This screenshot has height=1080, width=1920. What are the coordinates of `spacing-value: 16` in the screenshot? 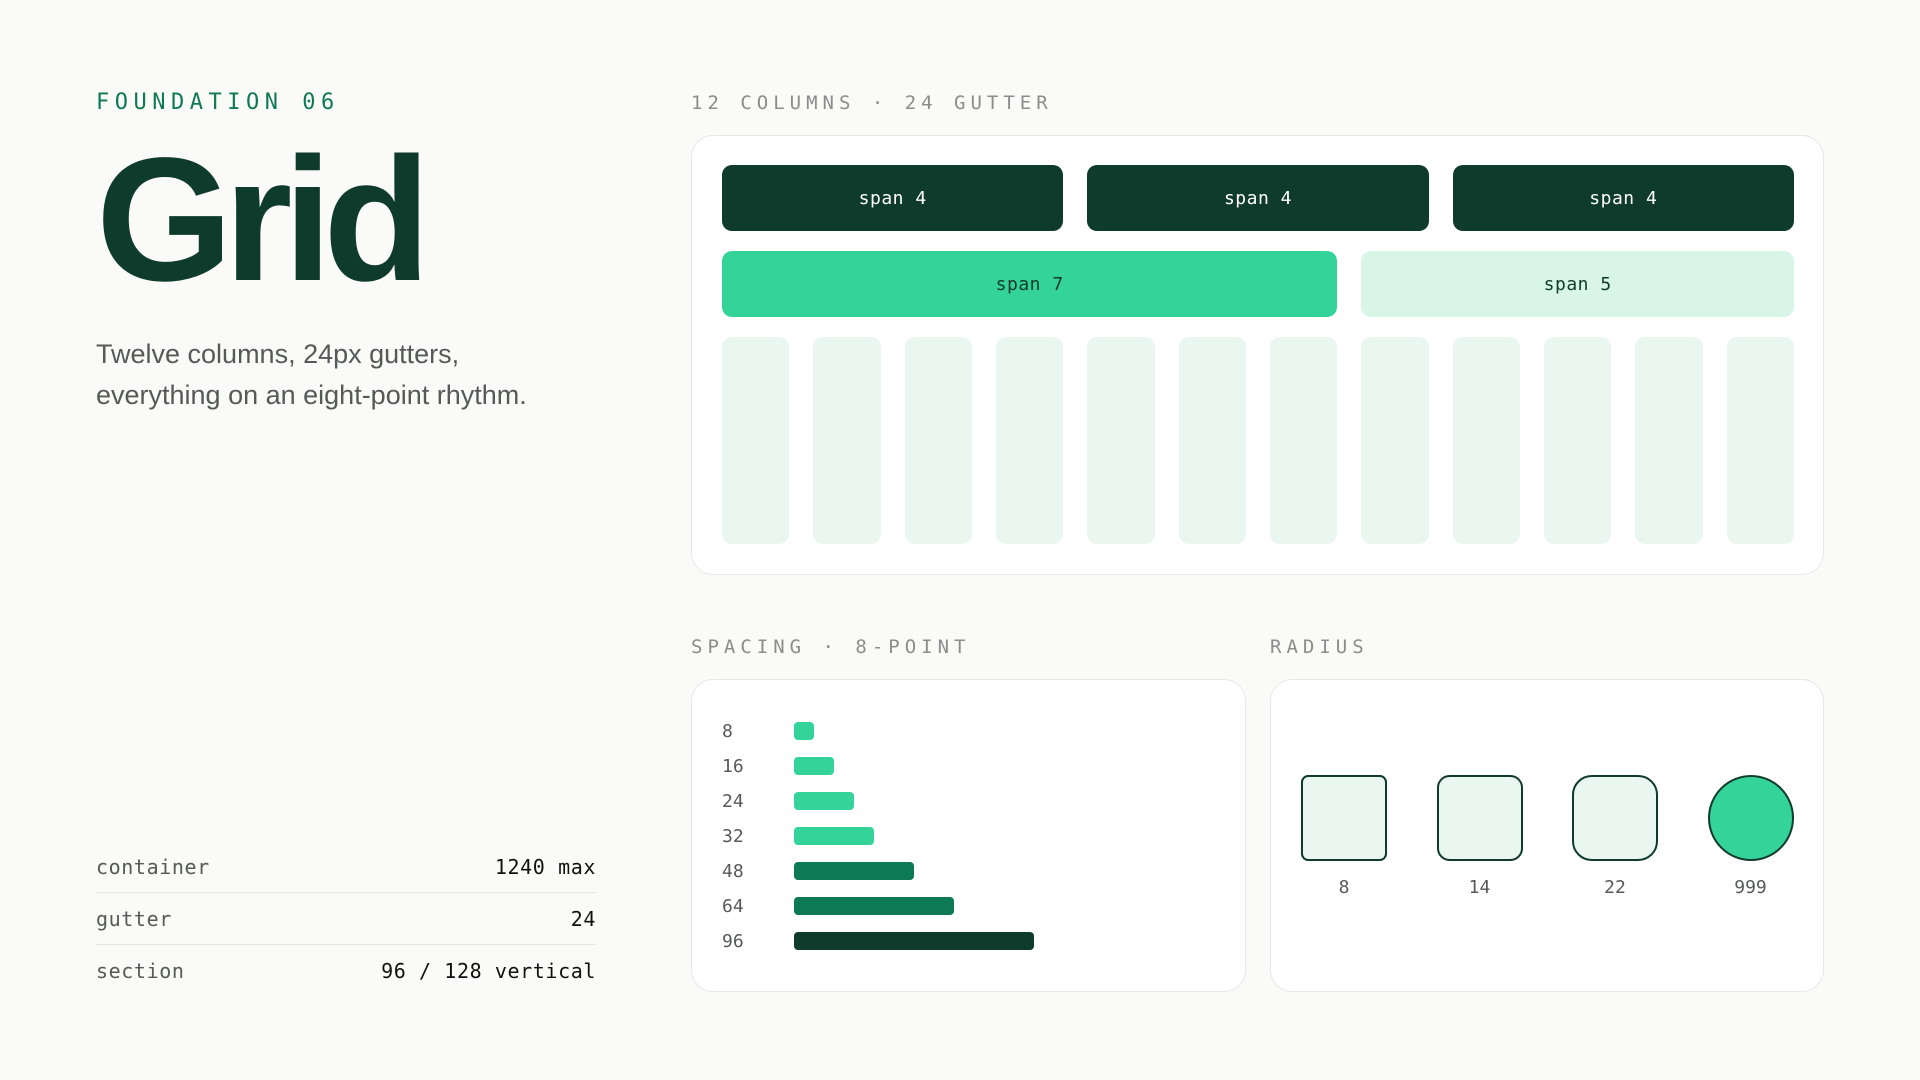 It's located at (733, 766).